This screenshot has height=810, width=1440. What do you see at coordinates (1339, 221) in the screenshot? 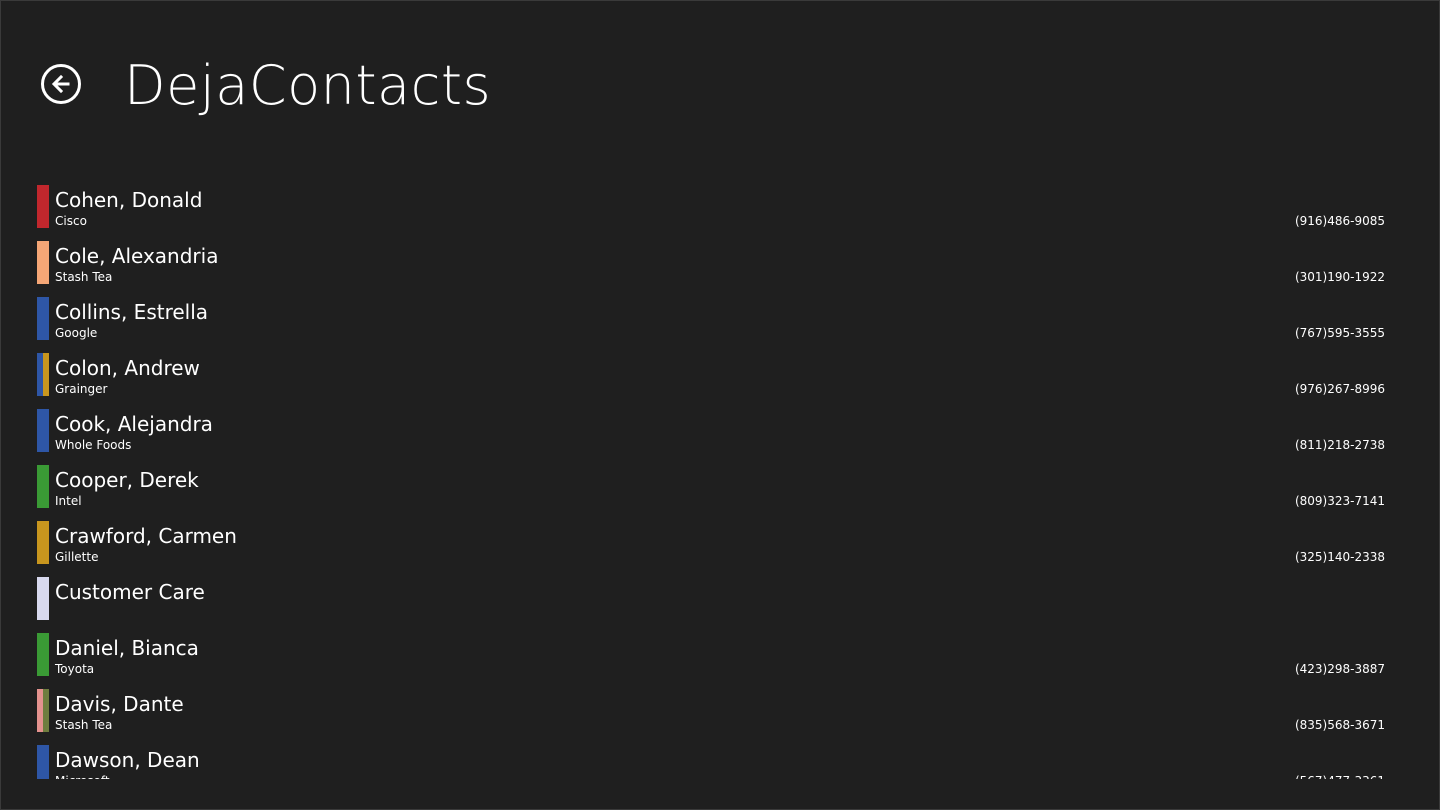
I see `contact-phone: (916)486-9085` at bounding box center [1339, 221].